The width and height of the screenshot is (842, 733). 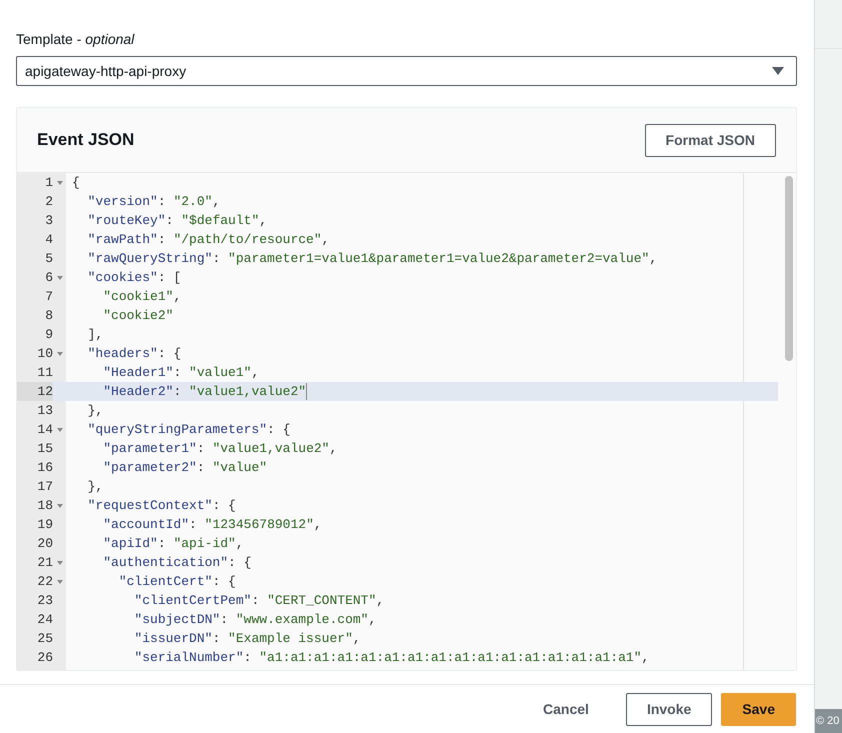 I want to click on line-number: 24, so click(x=44, y=620).